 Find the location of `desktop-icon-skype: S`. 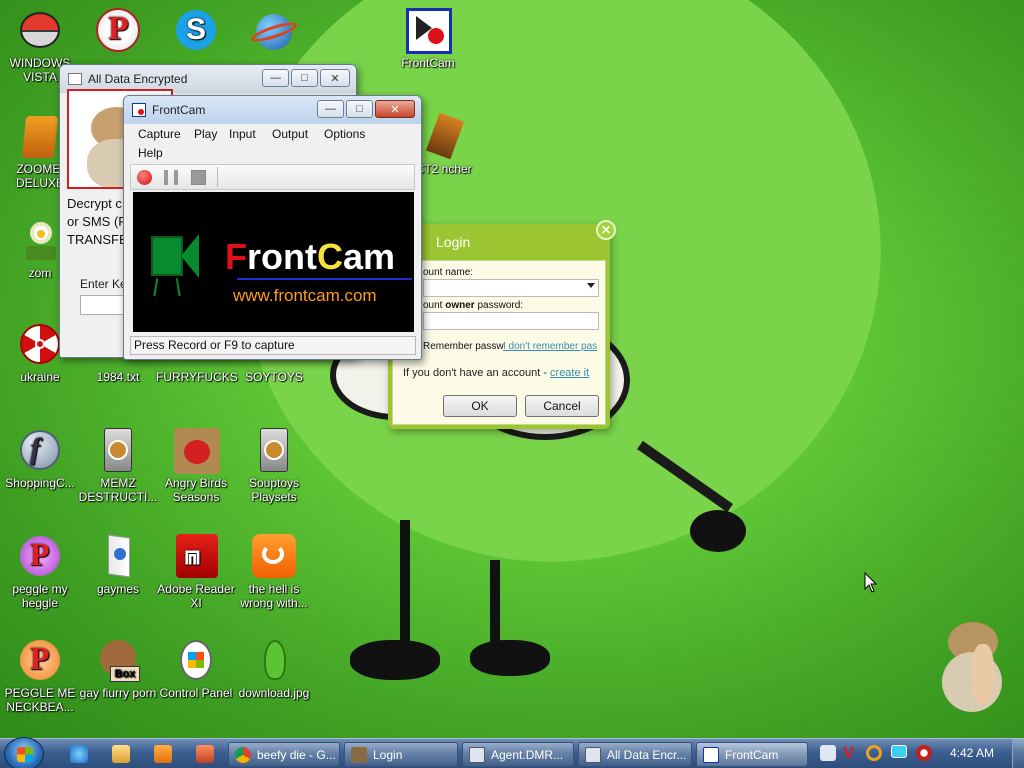

desktop-icon-skype: S is located at coordinates (196, 31).